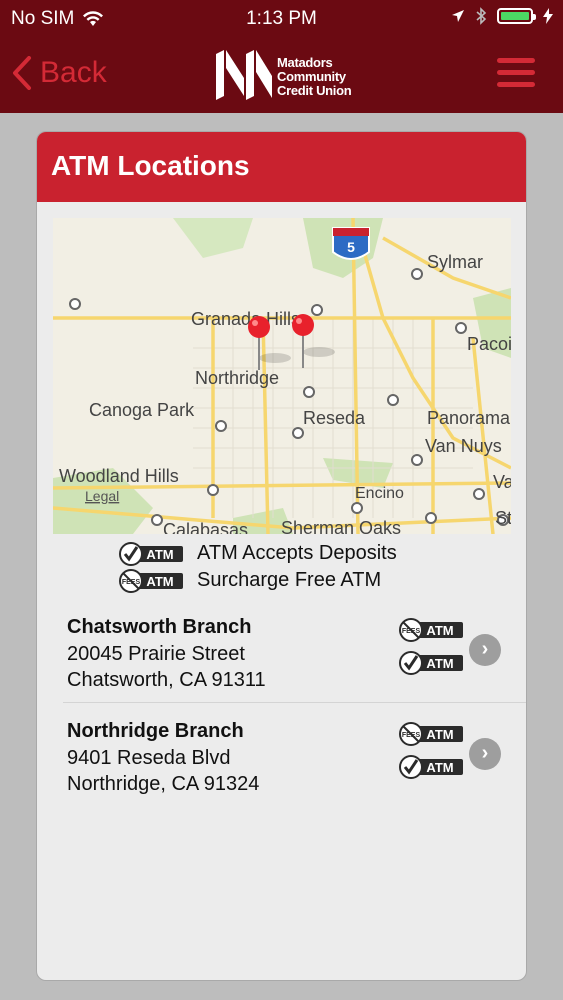 This screenshot has width=563, height=1000. Describe the element at coordinates (156, 654) in the screenshot. I see `branch-address: 20045 Prairie Street` at that location.